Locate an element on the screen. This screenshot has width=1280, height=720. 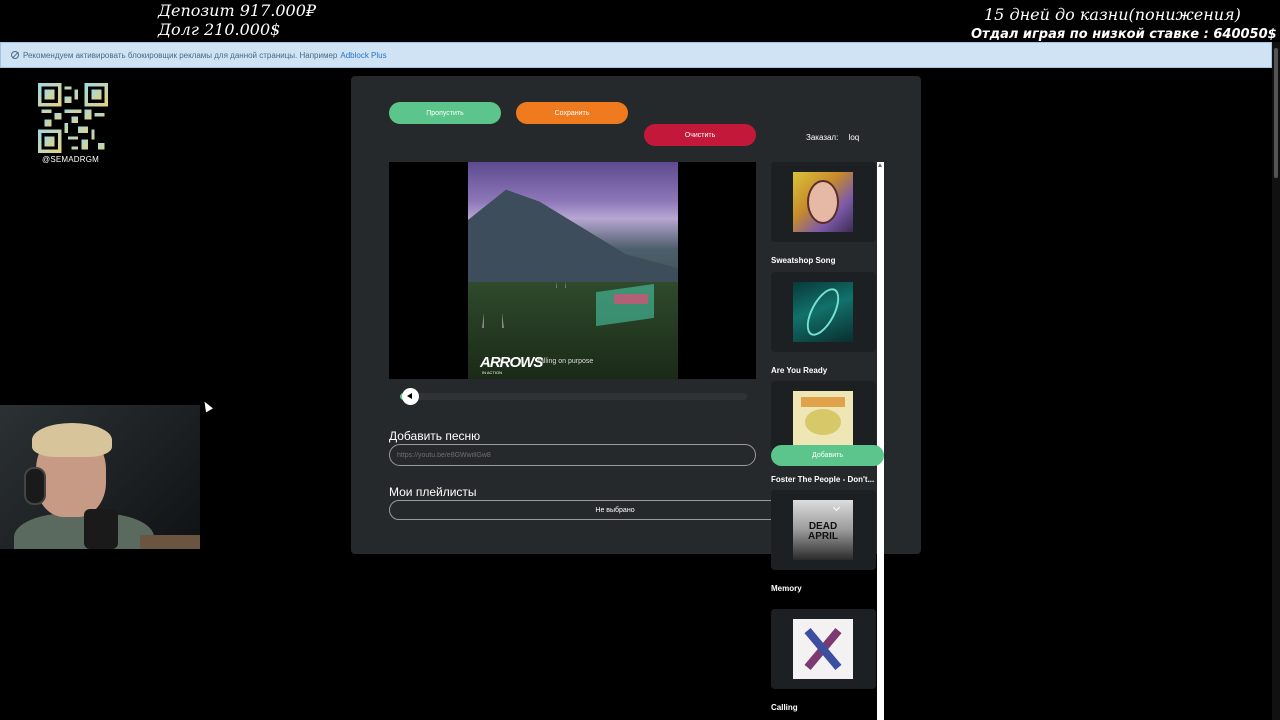
clear-button: Очистить is located at coordinates (700, 135).